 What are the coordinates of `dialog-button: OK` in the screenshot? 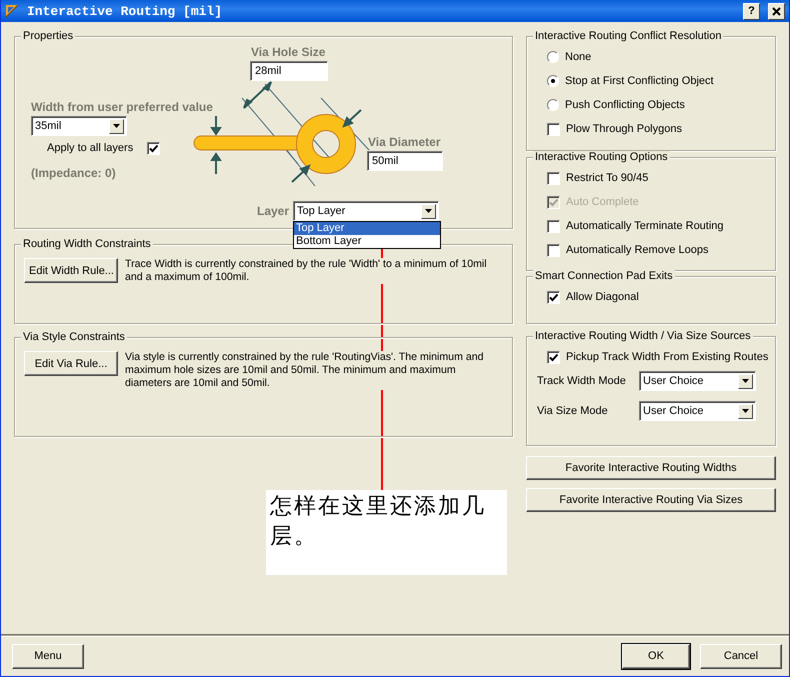 It's located at (656, 656).